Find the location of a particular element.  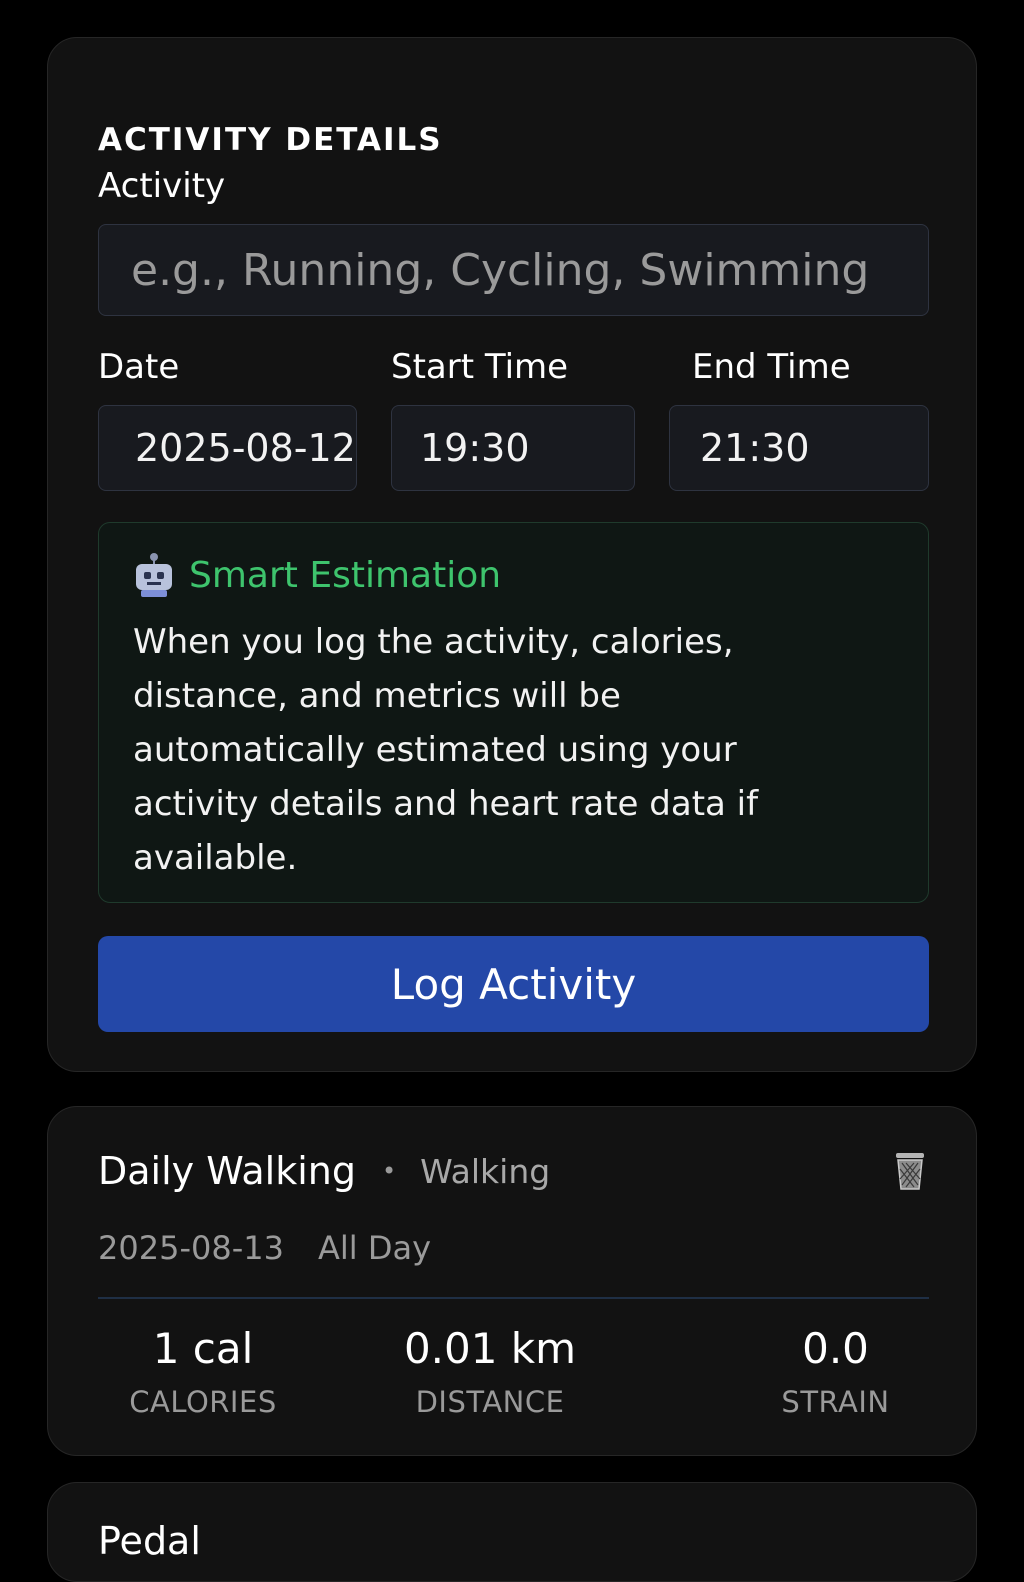

calories-stat: 1 cal CALORIES is located at coordinates (203, 1370).